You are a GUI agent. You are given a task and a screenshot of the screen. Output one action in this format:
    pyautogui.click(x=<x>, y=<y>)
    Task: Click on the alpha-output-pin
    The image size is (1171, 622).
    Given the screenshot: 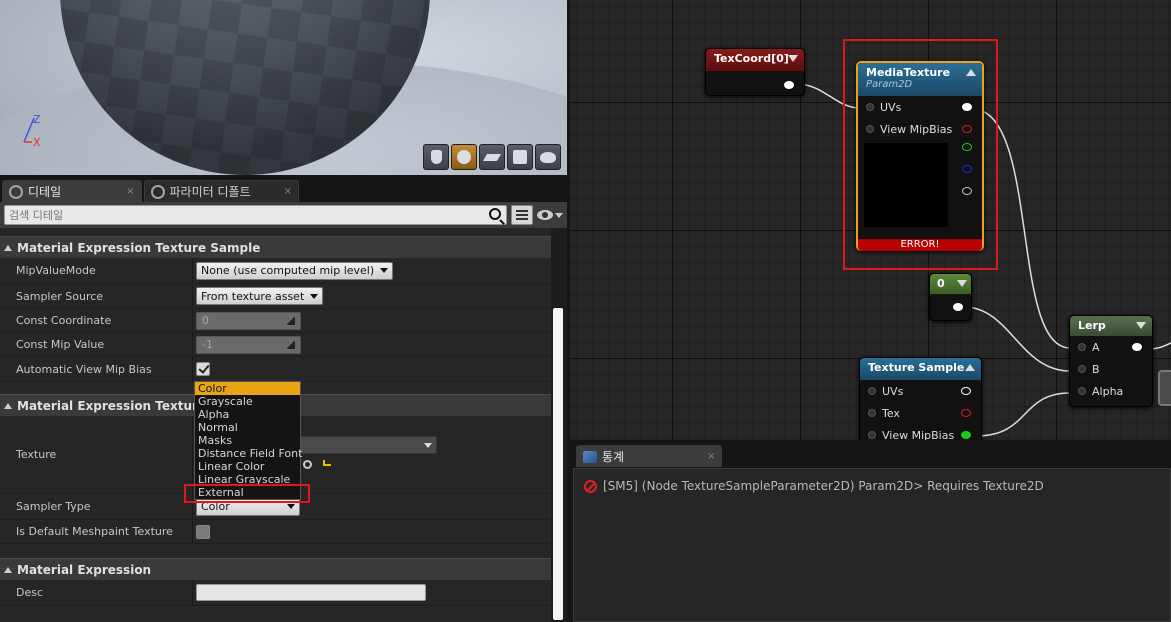 What is the action you would take?
    pyautogui.click(x=967, y=191)
    